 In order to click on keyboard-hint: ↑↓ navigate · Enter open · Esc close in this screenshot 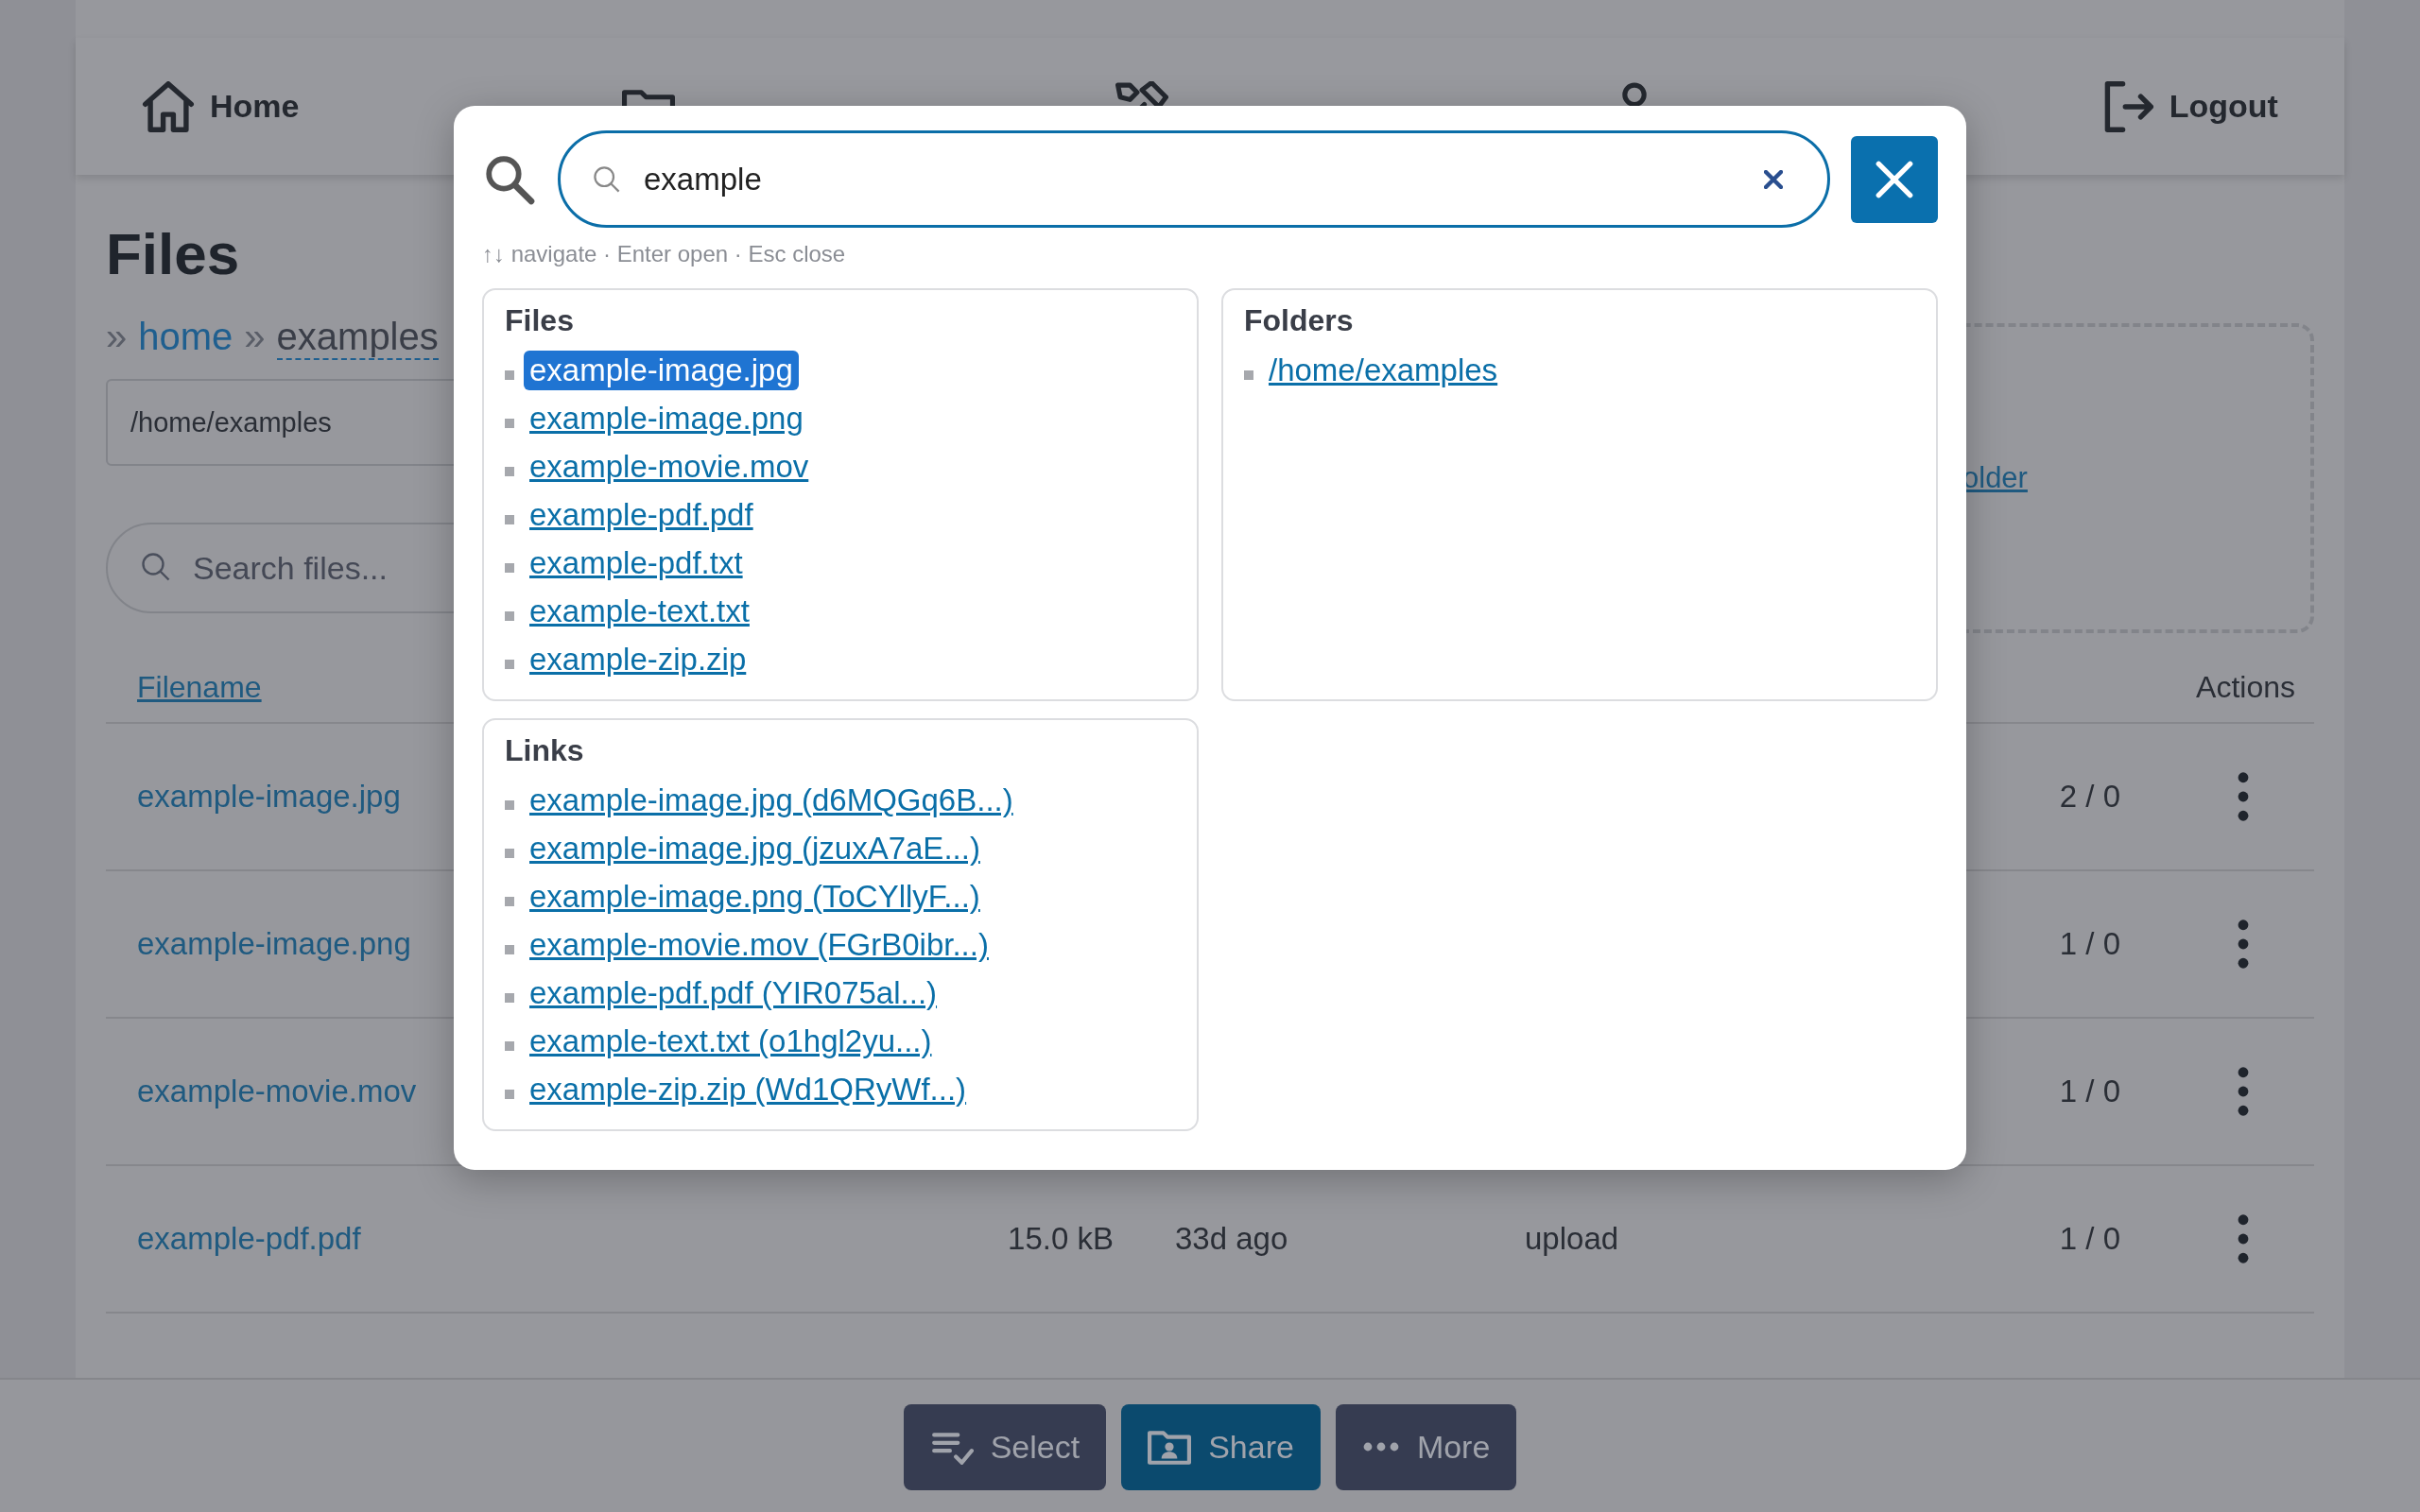, I will do `click(664, 254)`.